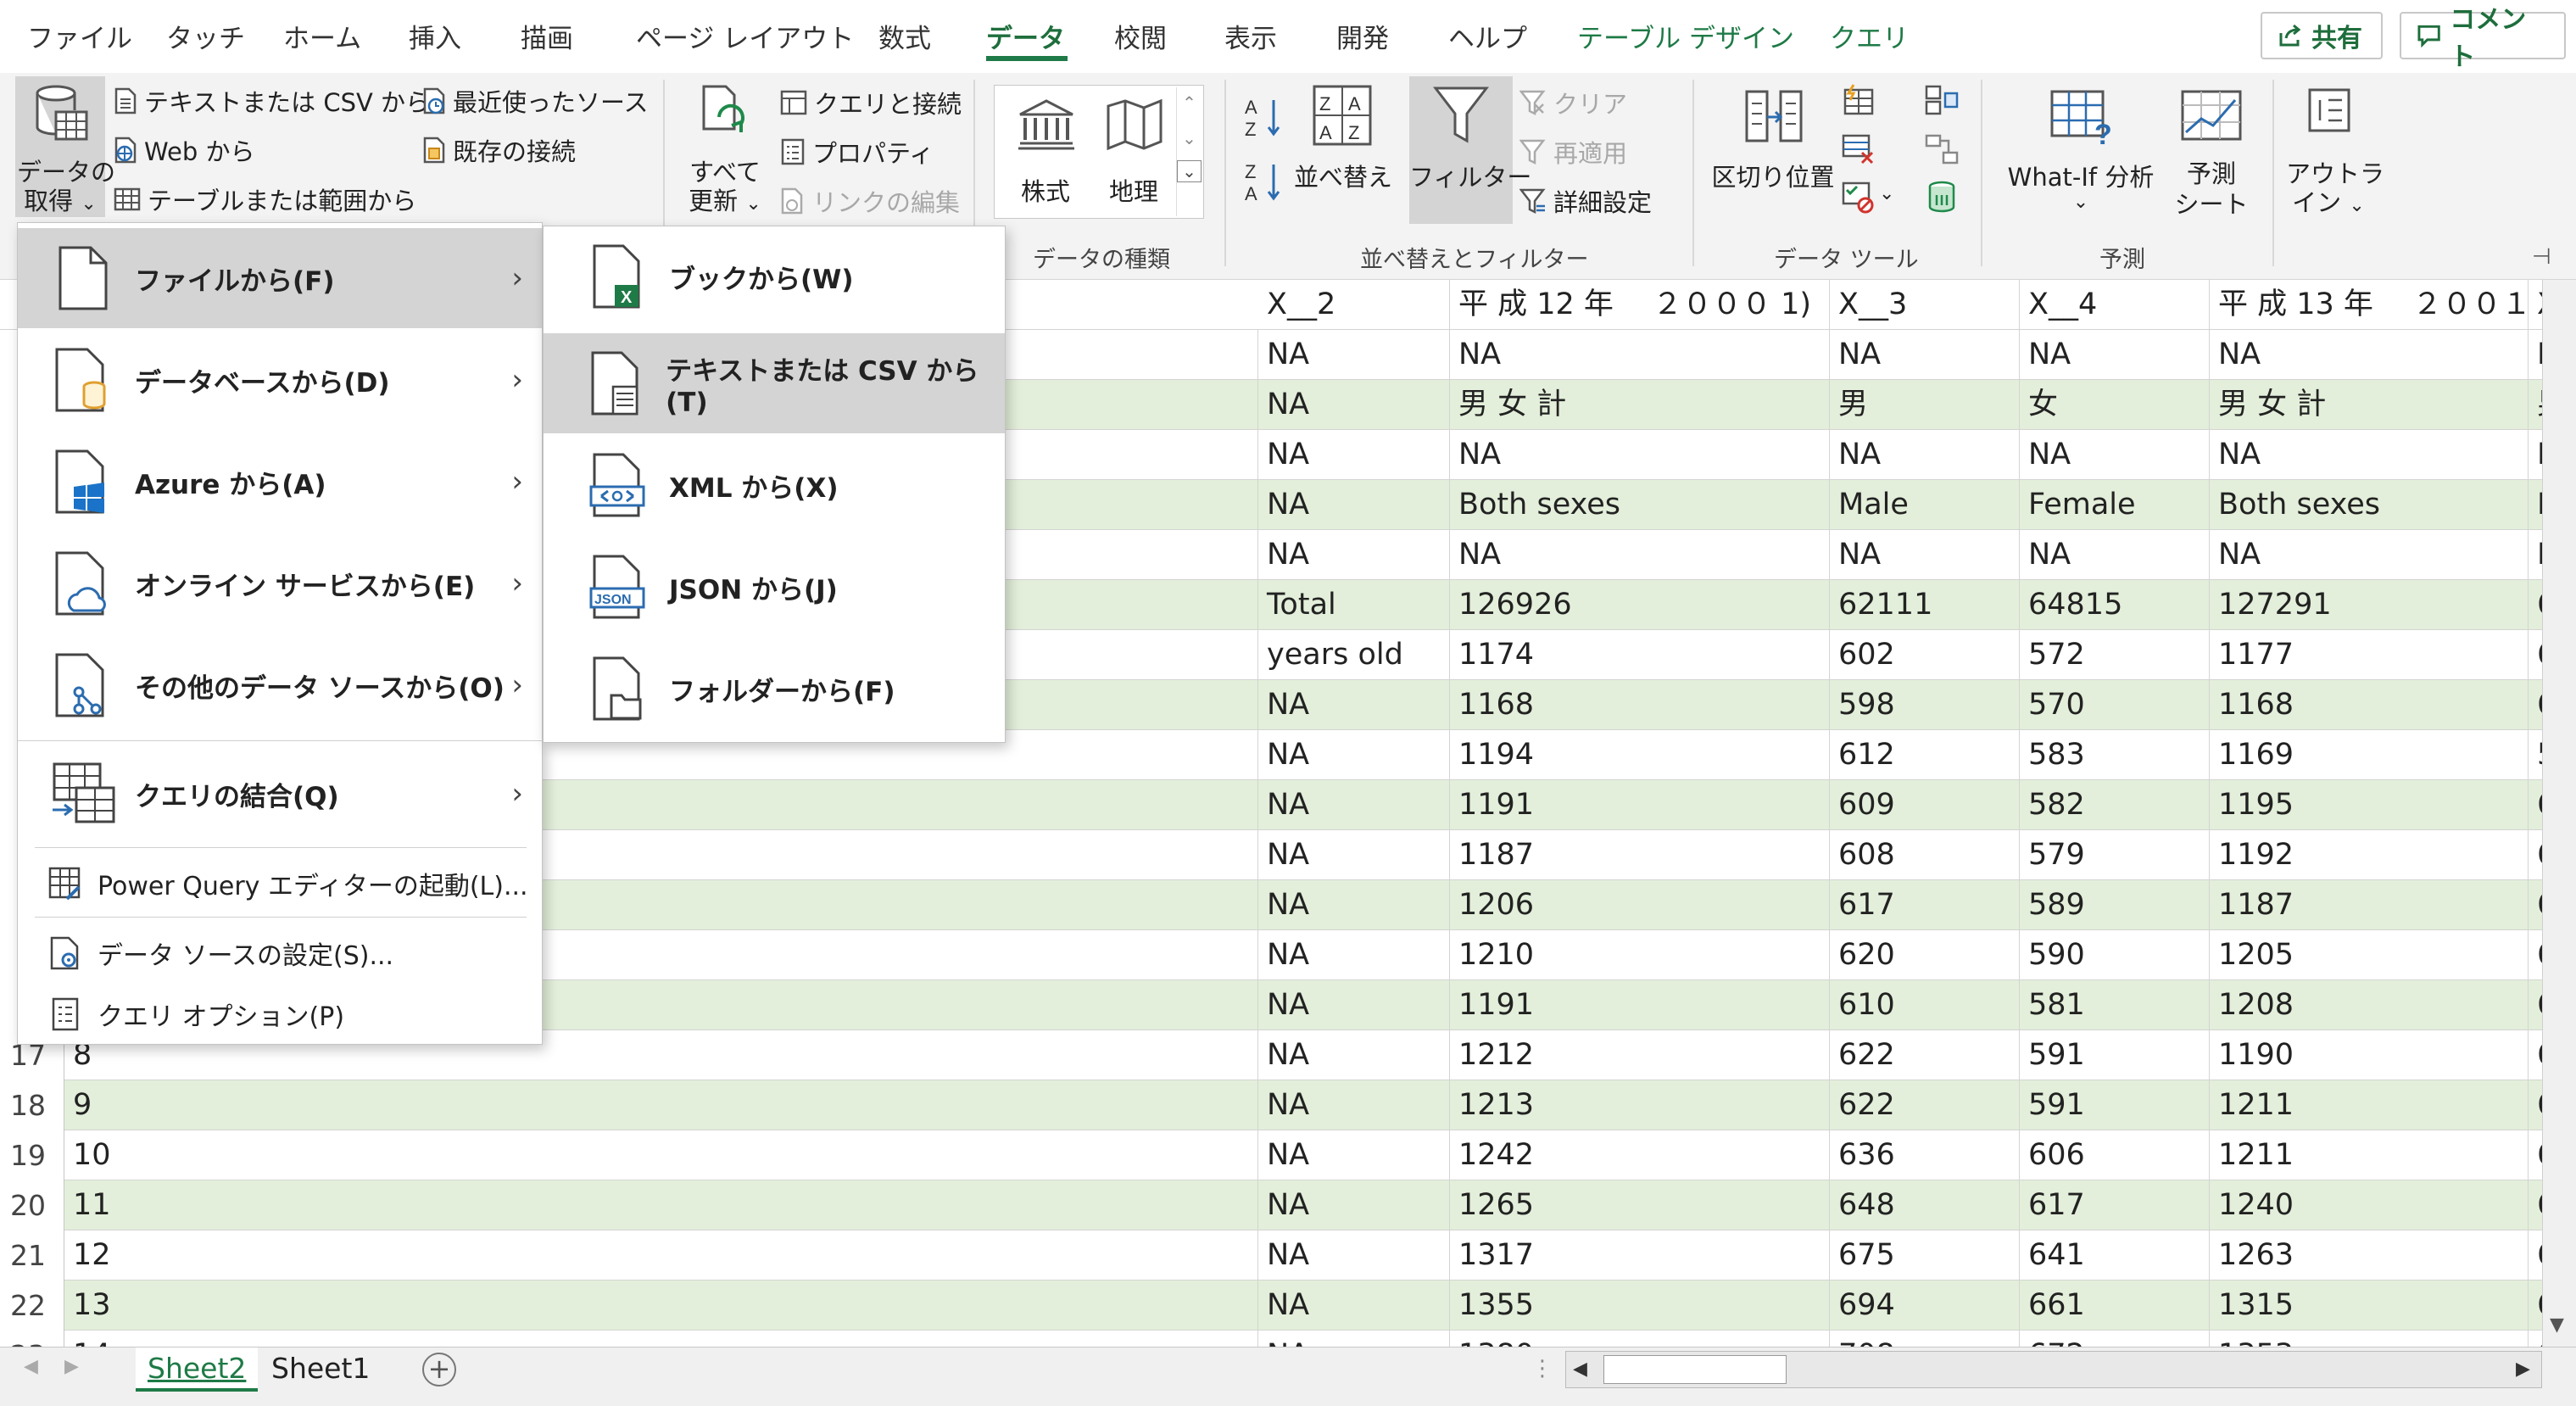  What do you see at coordinates (535, 101) in the screenshot?
I see `recent-sources-button: 最近使ったソース` at bounding box center [535, 101].